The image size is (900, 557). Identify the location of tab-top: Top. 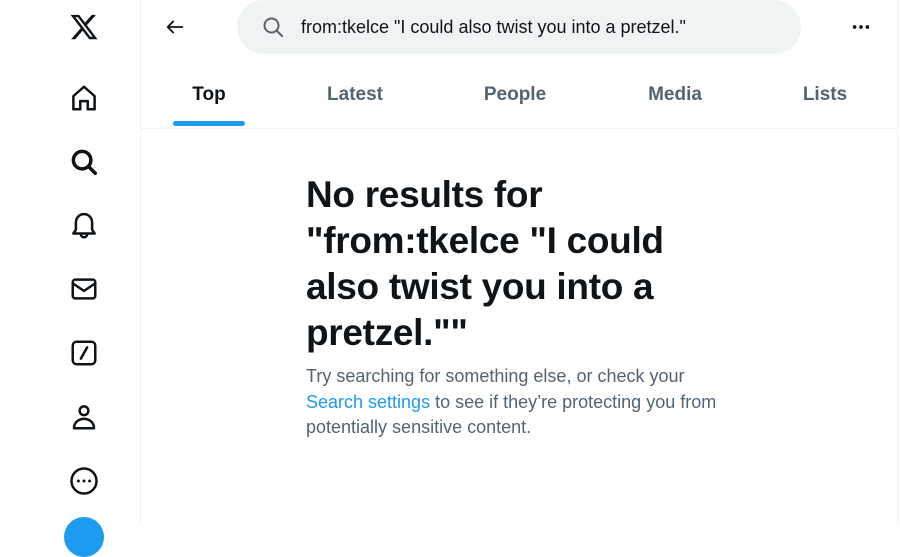
(209, 95).